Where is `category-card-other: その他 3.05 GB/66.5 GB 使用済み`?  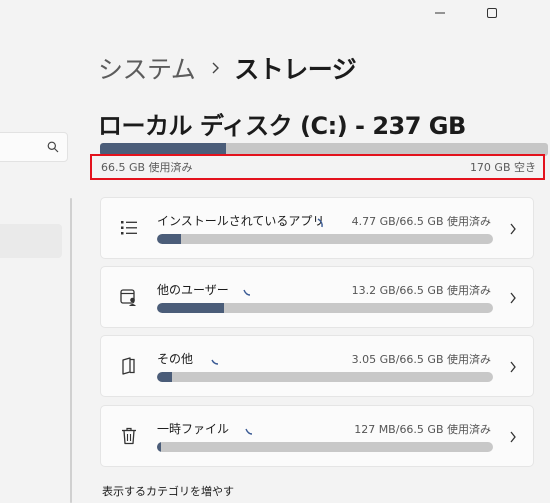 category-card-other: その他 3.05 GB/66.5 GB 使用済み is located at coordinates (317, 366).